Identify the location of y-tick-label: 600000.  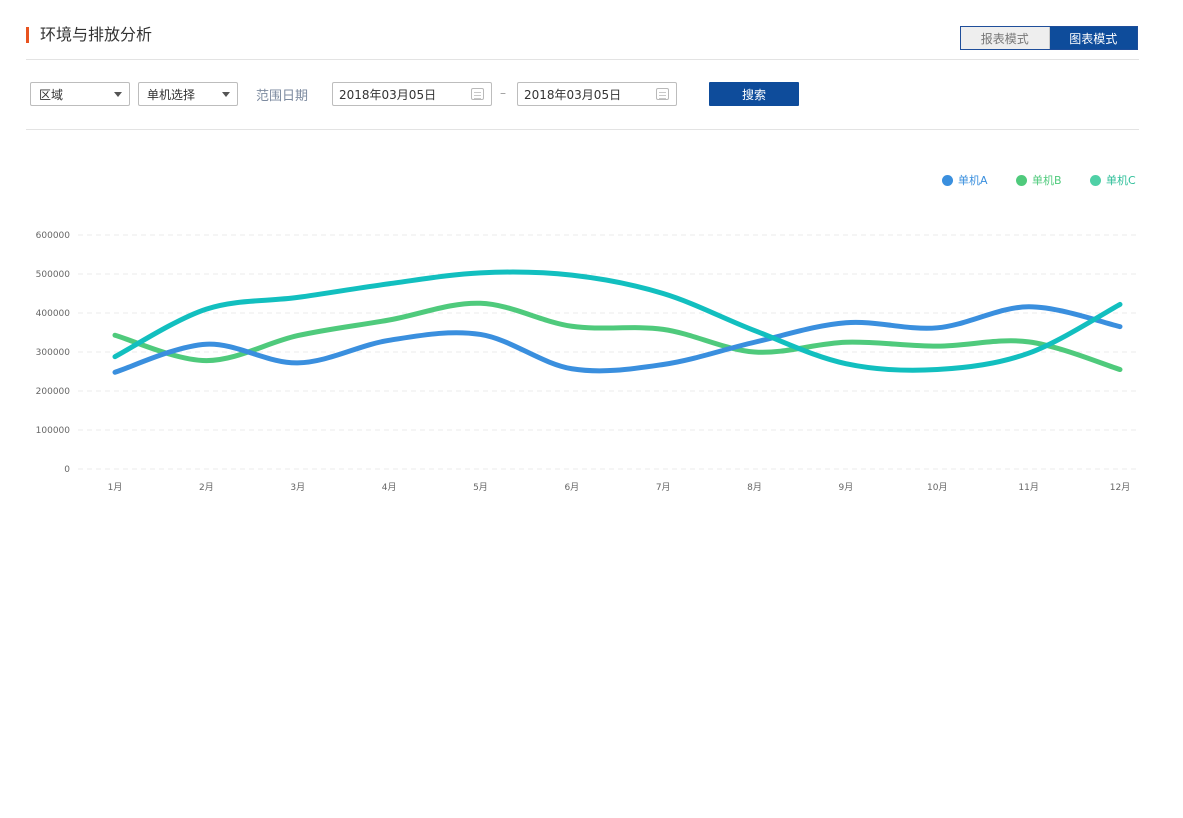
(53, 236).